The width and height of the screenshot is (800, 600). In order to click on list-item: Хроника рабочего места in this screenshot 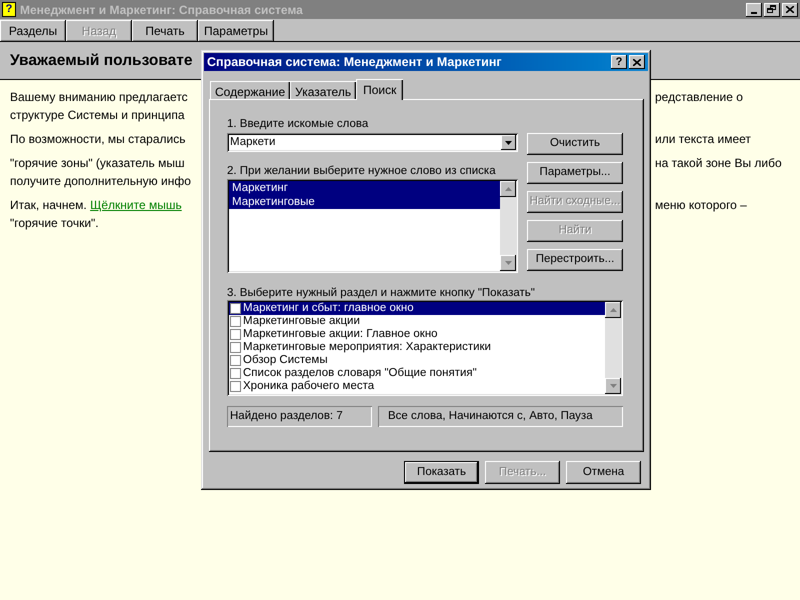, I will do `click(417, 386)`.